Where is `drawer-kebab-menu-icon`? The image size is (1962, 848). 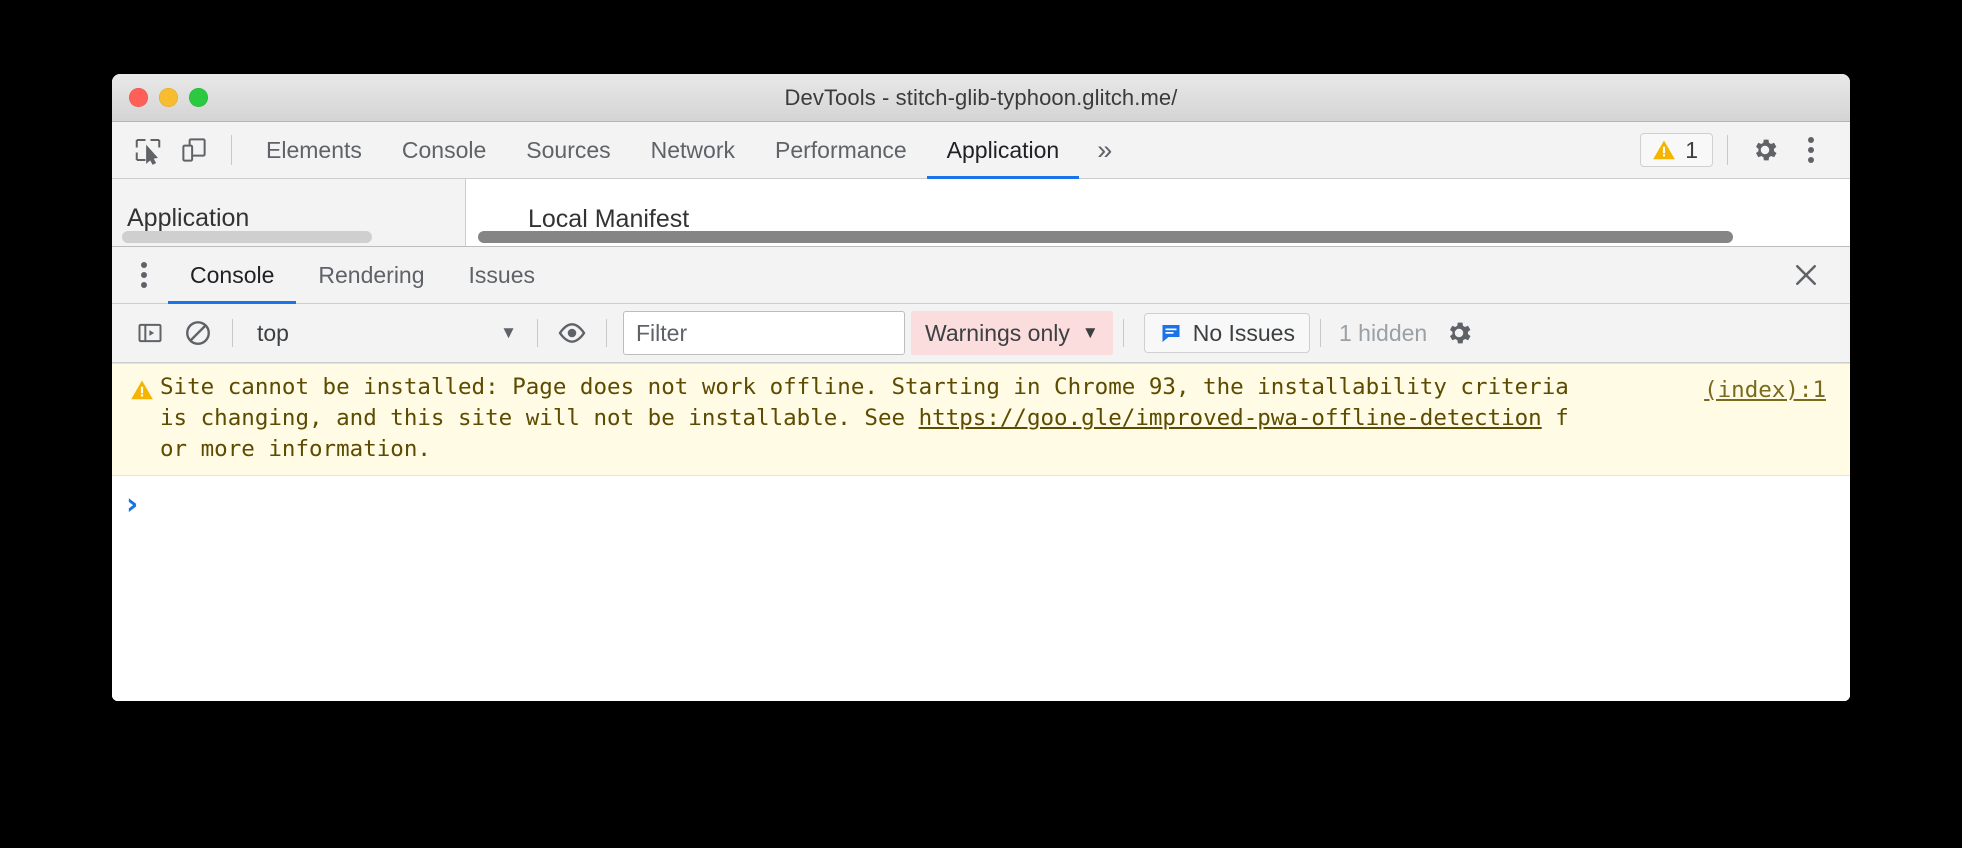 drawer-kebab-menu-icon is located at coordinates (144, 275).